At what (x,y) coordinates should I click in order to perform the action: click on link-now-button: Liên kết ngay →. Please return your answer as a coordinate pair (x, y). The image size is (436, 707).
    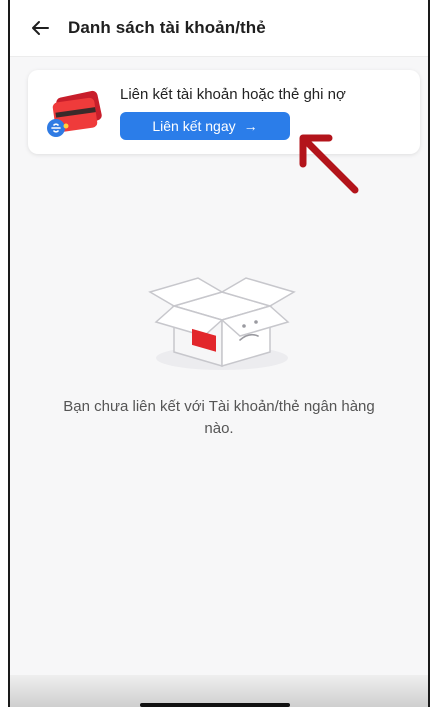
    Looking at the image, I should click on (205, 126).